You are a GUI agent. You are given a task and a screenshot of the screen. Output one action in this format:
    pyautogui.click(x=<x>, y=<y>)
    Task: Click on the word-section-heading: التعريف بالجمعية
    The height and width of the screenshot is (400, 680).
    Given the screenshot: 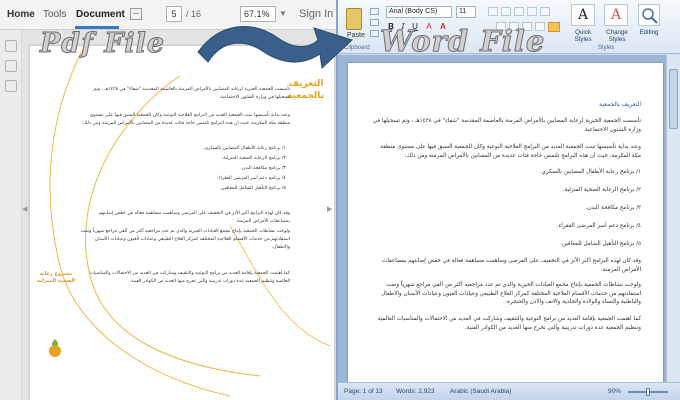 What is the action you would take?
    pyautogui.click(x=620, y=104)
    